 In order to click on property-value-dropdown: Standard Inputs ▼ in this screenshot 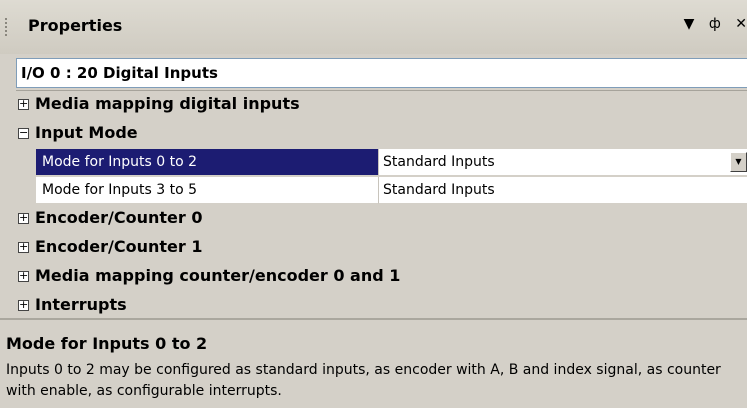, I will do `click(563, 162)`.